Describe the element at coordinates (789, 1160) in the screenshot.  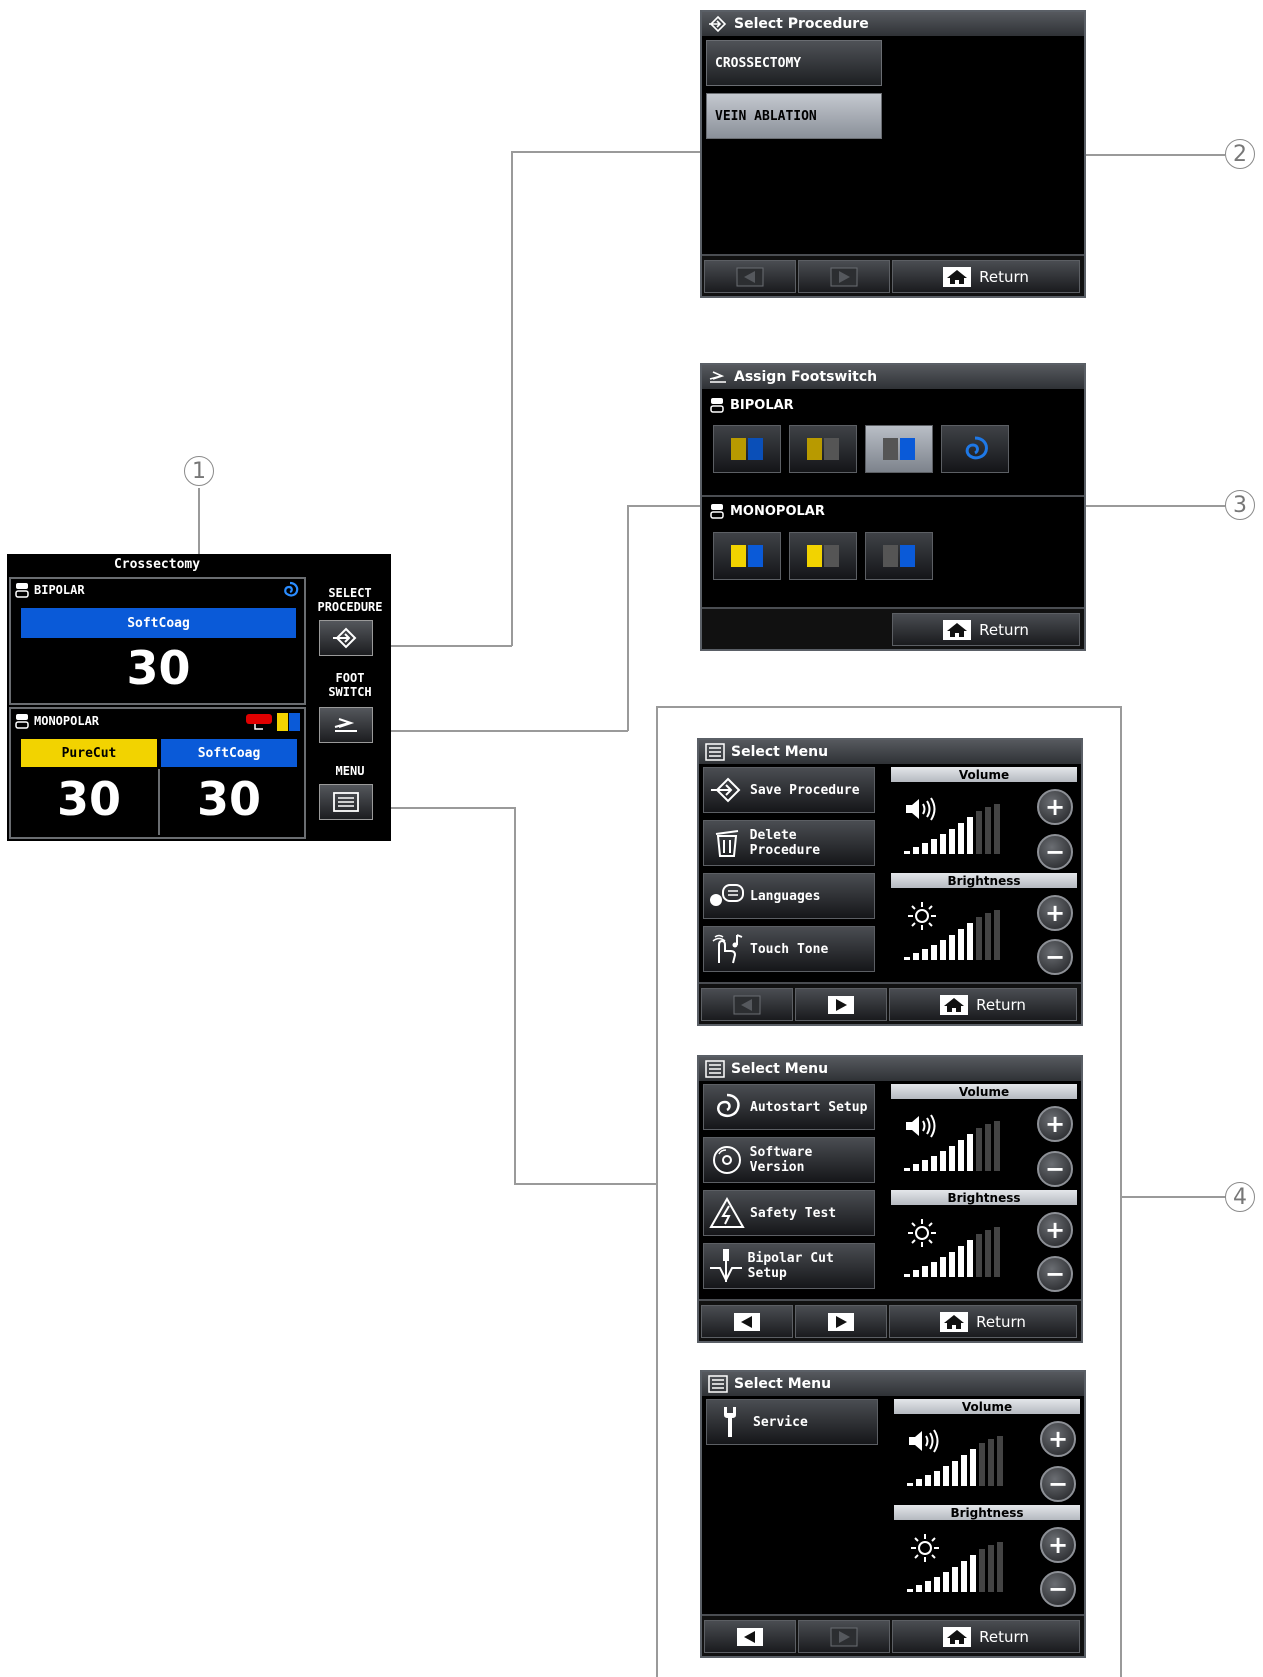
I see `software-version-button: Software Version` at that location.